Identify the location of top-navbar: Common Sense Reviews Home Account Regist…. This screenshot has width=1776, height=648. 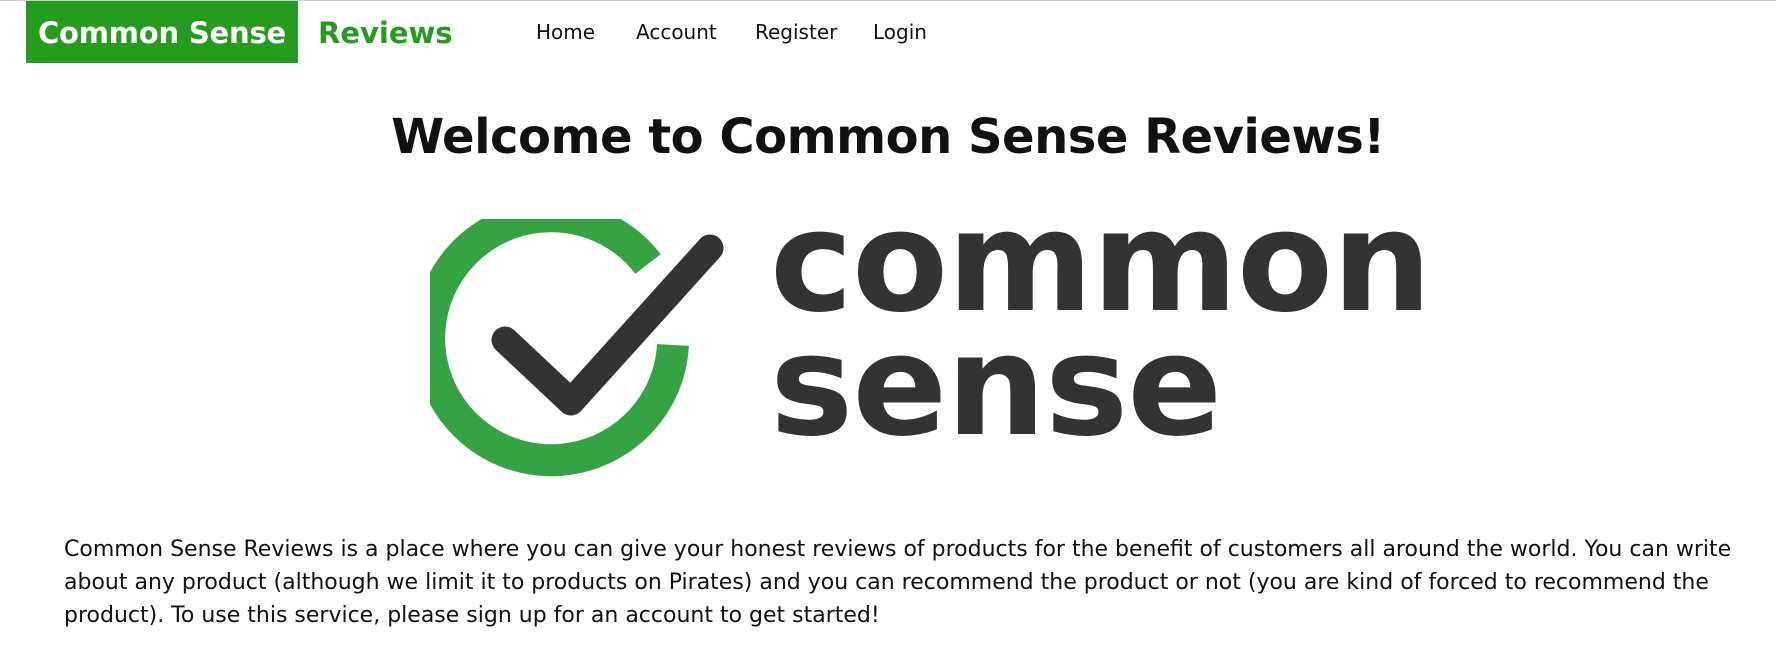
(888, 32).